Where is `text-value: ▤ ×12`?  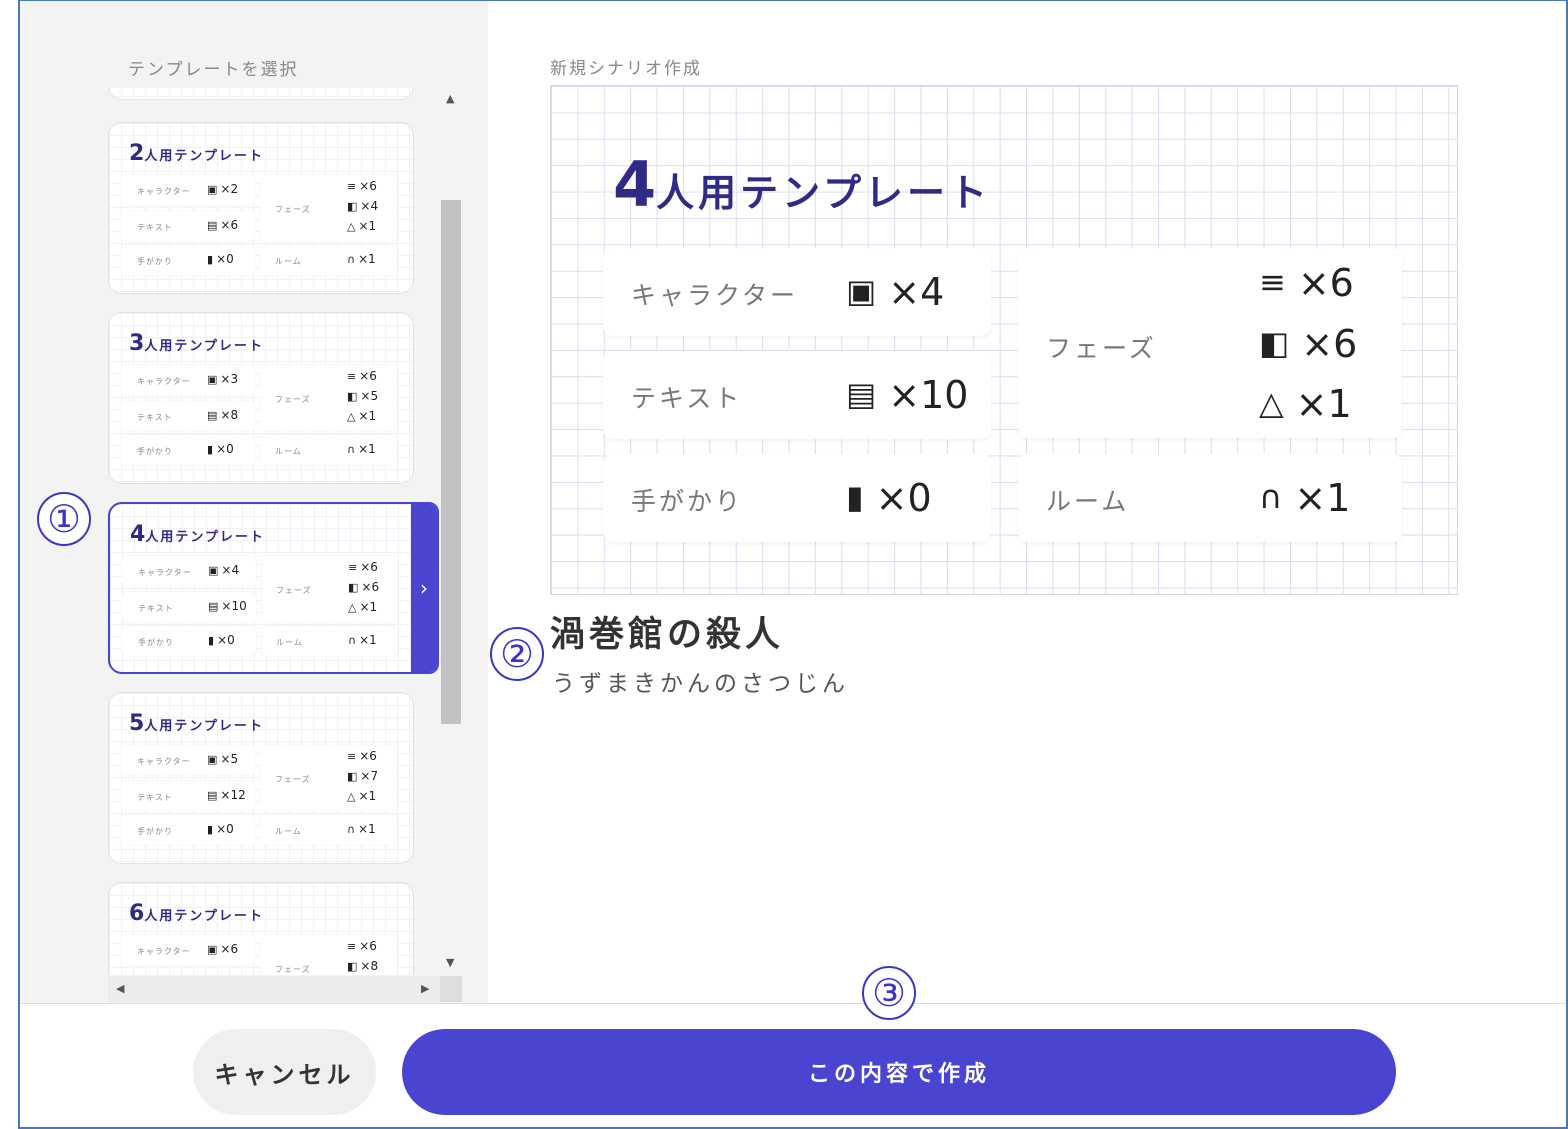 text-value: ▤ ×12 is located at coordinates (226, 795).